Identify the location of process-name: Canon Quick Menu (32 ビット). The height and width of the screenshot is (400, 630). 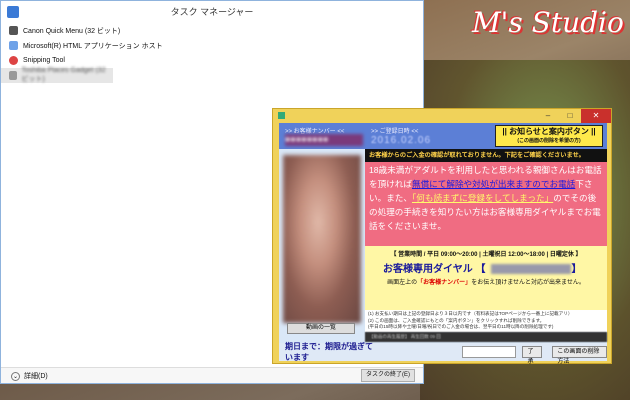
(72, 31).